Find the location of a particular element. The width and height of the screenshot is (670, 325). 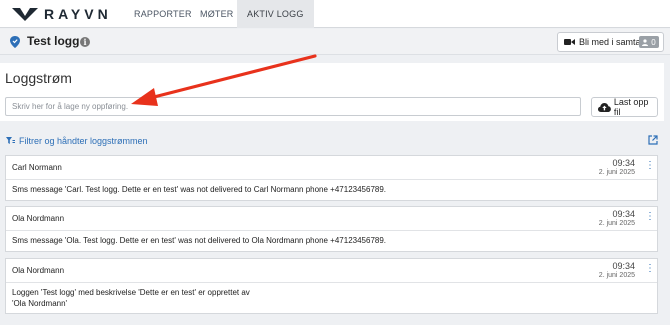

info-icon: i is located at coordinates (85, 42).